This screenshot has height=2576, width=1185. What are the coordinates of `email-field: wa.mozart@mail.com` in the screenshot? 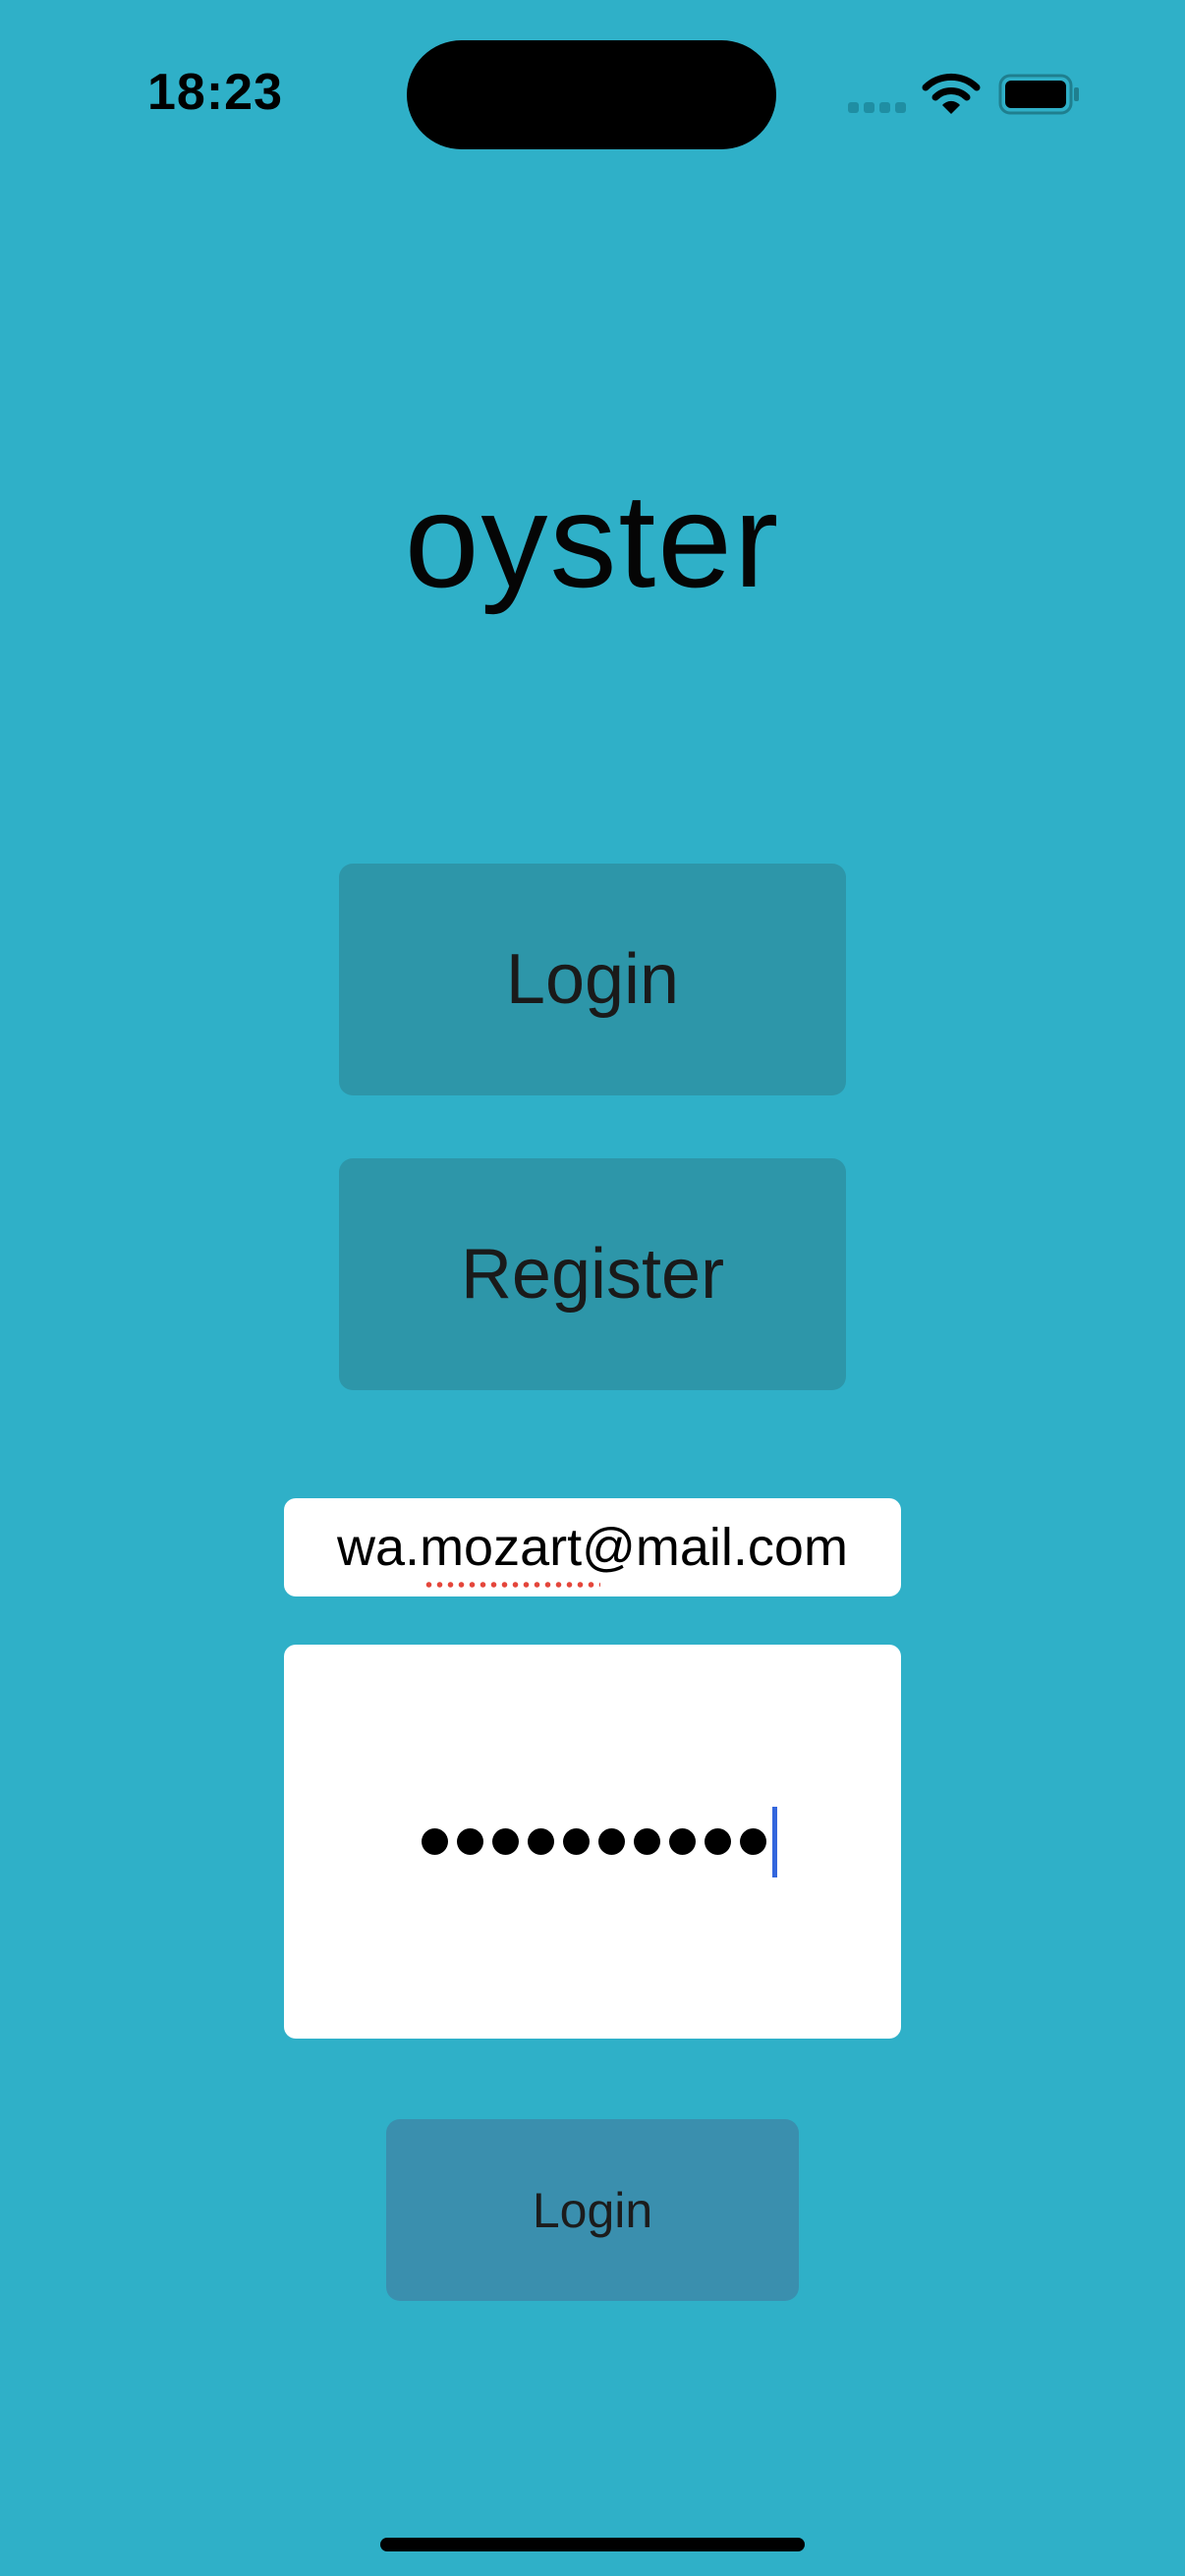 It's located at (592, 1547).